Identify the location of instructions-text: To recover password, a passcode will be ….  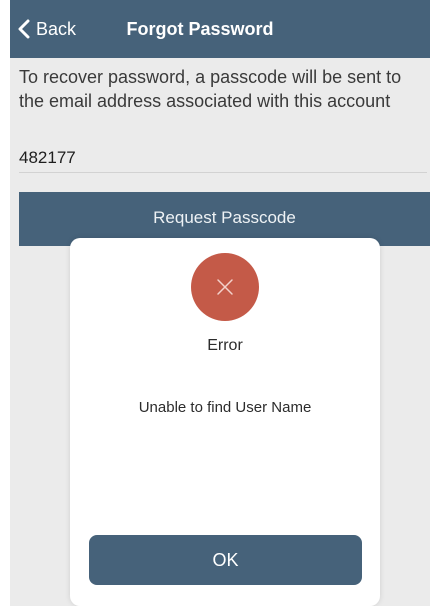
(210, 89).